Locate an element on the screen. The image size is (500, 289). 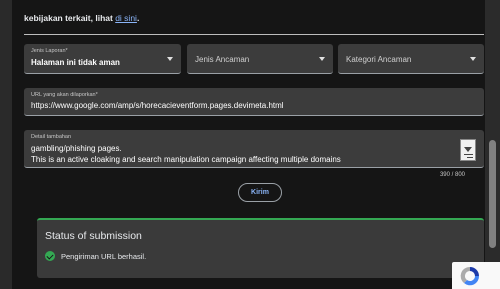
status-title: Status of submission is located at coordinates (93, 236).